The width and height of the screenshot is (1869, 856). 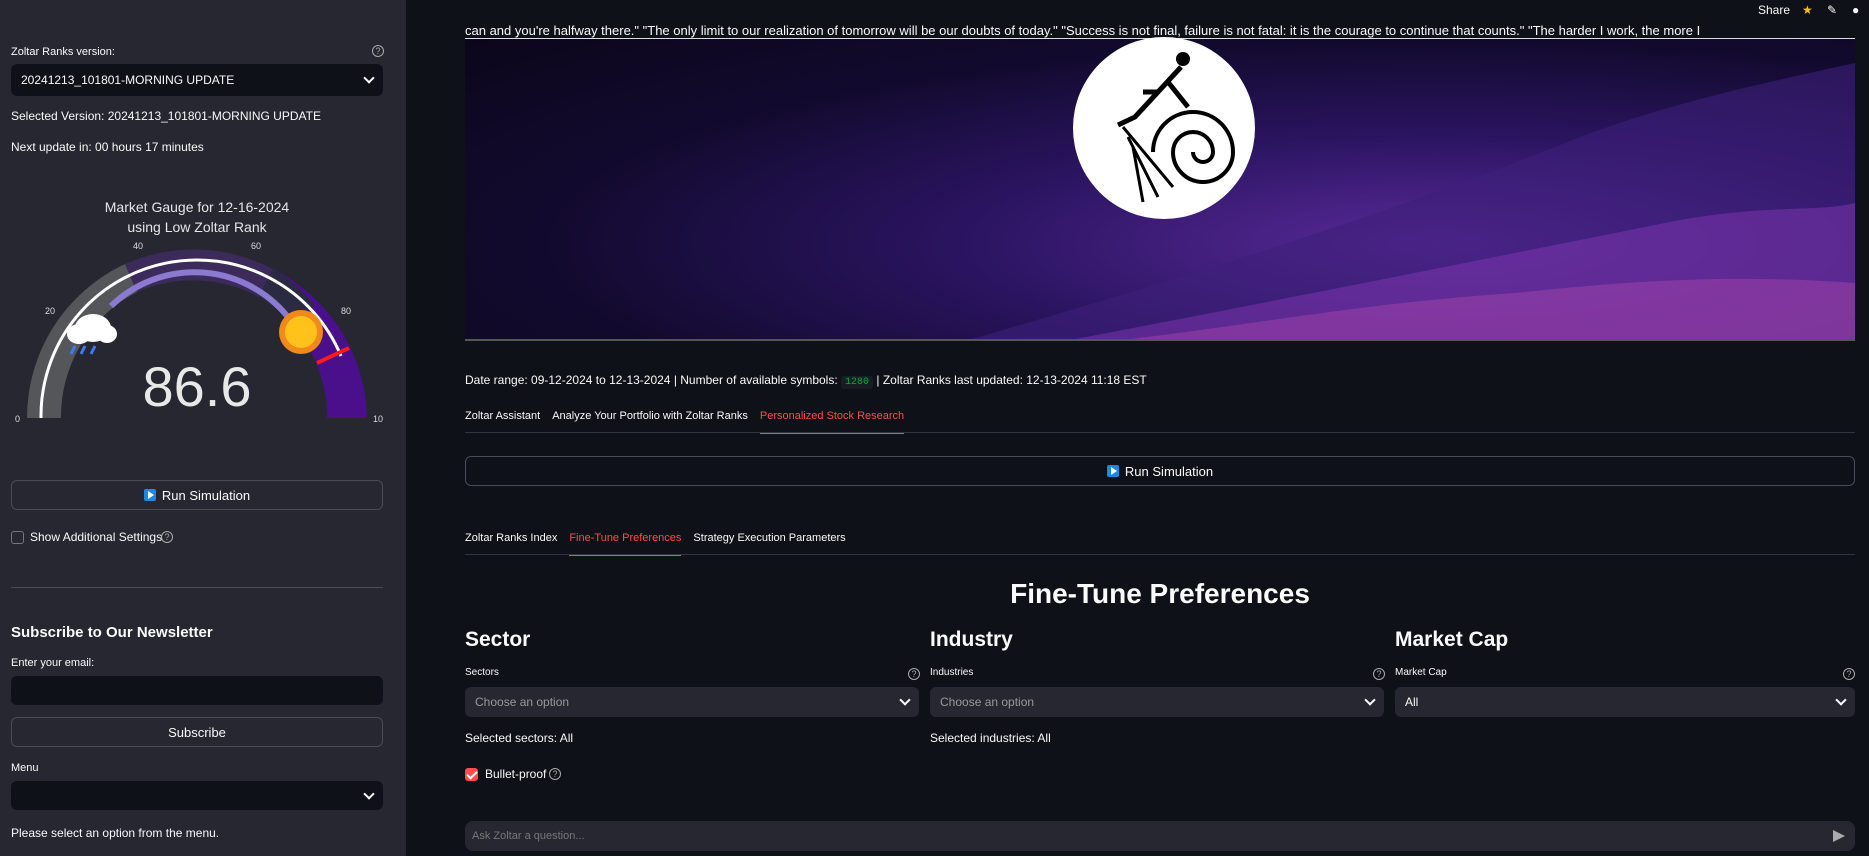 What do you see at coordinates (522, 702) in the screenshot?
I see `sectors-placeholder: Choose an option` at bounding box center [522, 702].